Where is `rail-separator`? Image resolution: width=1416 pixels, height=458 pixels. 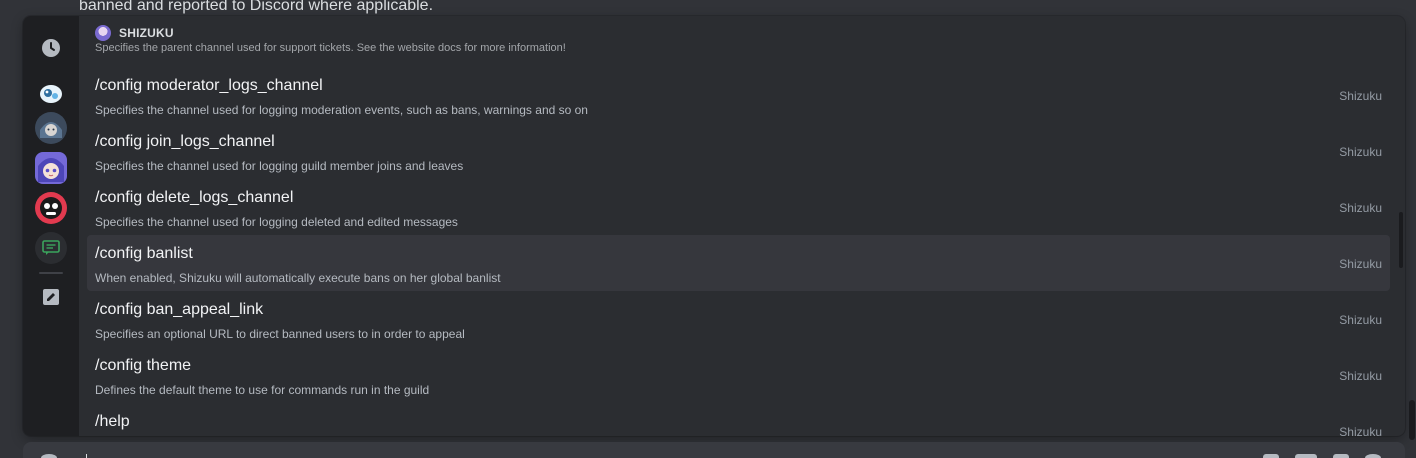 rail-separator is located at coordinates (51, 273).